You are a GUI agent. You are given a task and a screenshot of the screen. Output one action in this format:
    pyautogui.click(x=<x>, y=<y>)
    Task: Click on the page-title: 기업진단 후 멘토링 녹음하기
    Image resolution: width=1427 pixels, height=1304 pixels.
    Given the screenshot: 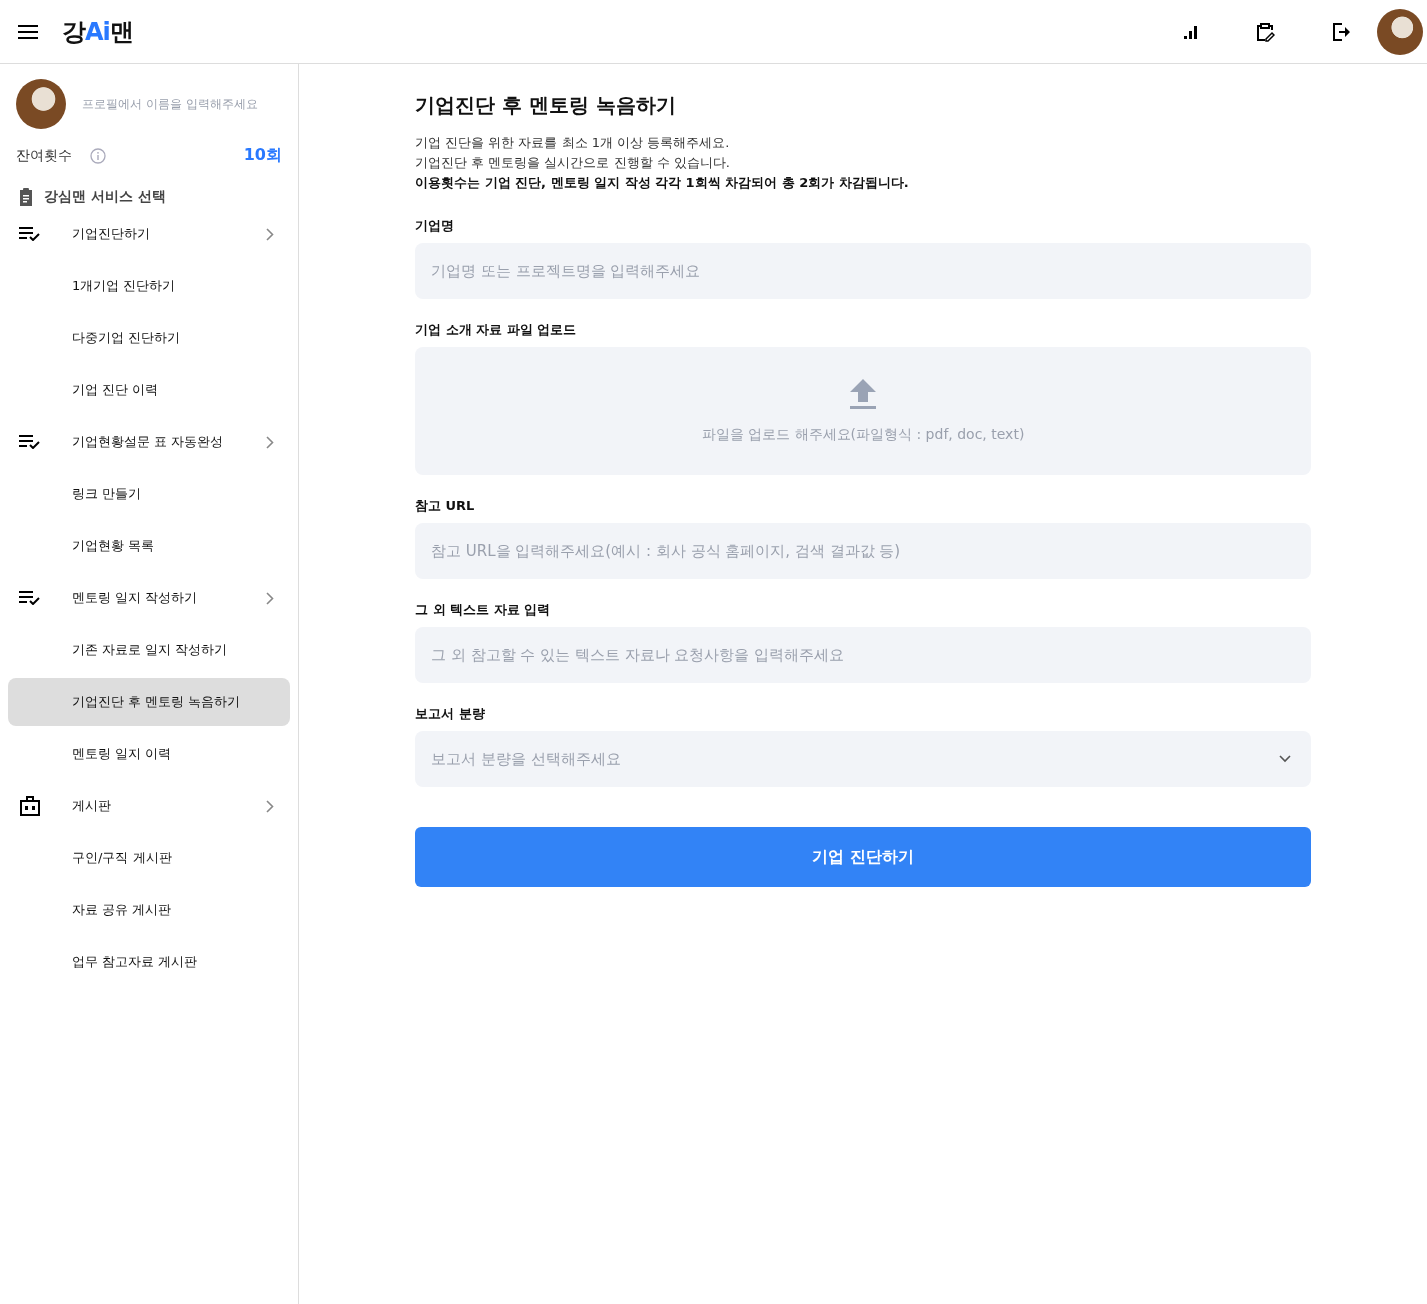 What is the action you would take?
    pyautogui.click(x=546, y=105)
    